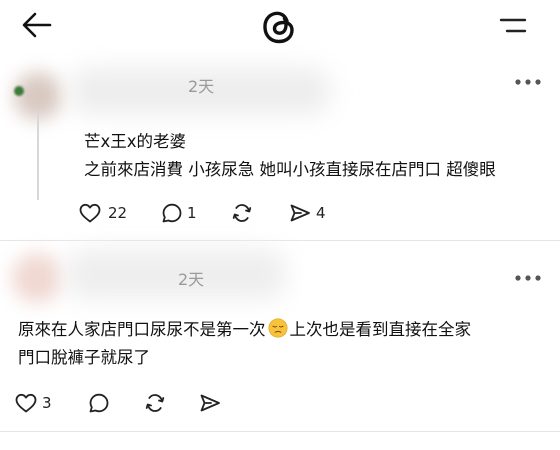 Image resolution: width=560 pixels, height=450 pixels. Describe the element at coordinates (277, 328) in the screenshot. I see `pensive-face-emoji` at that location.